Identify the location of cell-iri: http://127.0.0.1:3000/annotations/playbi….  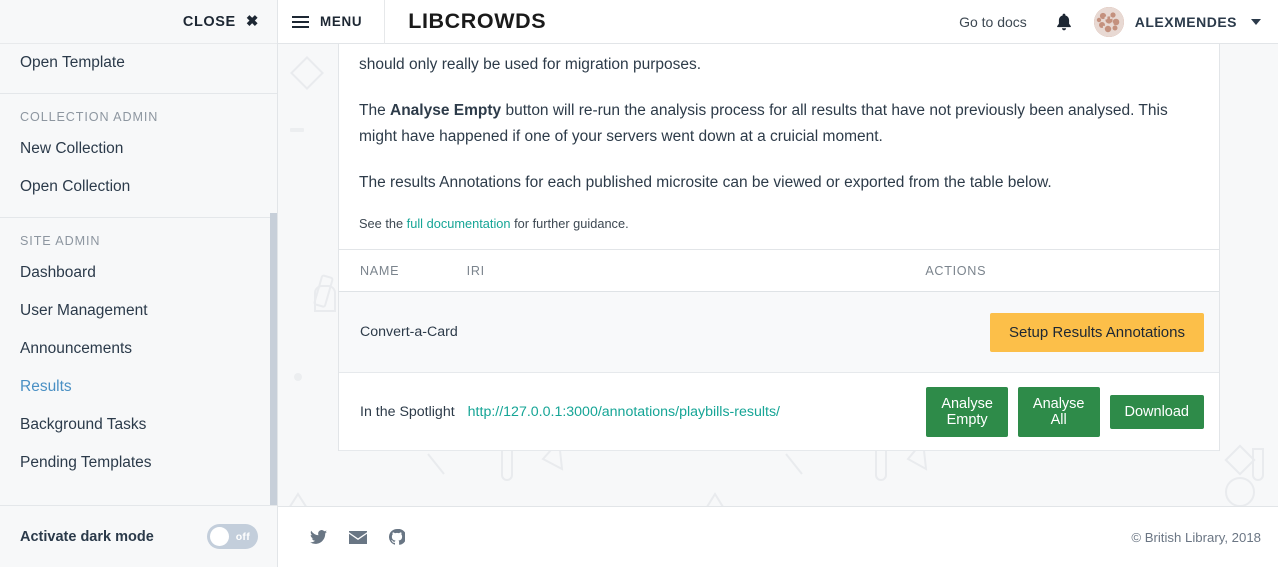
(696, 411).